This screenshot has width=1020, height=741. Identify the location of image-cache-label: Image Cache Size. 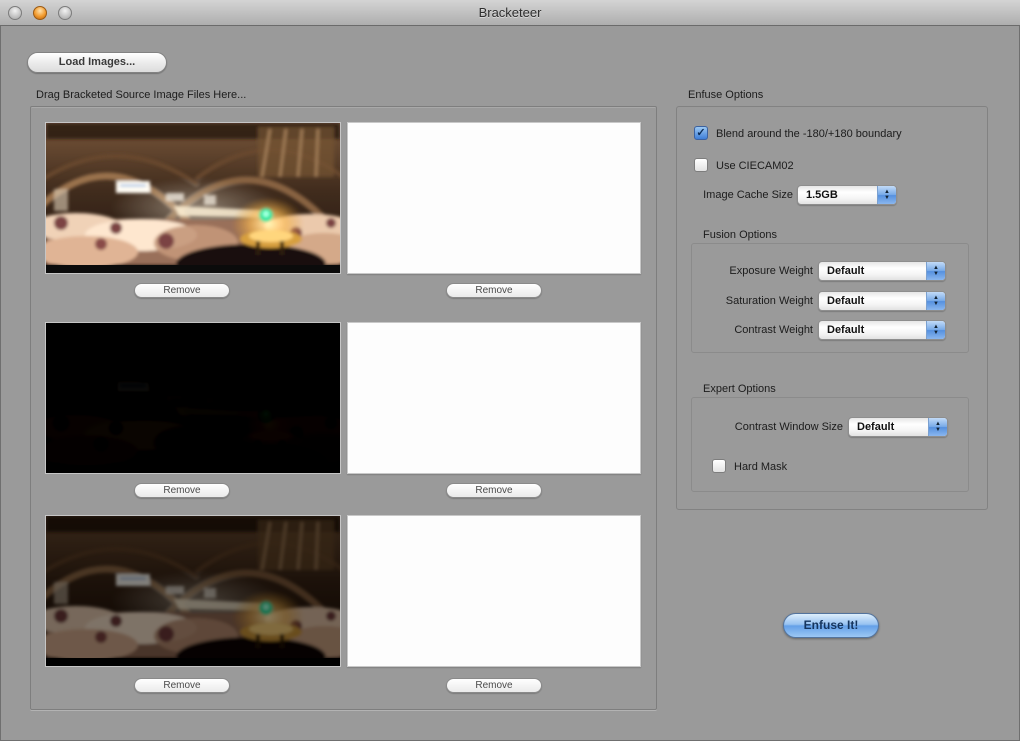
(748, 195).